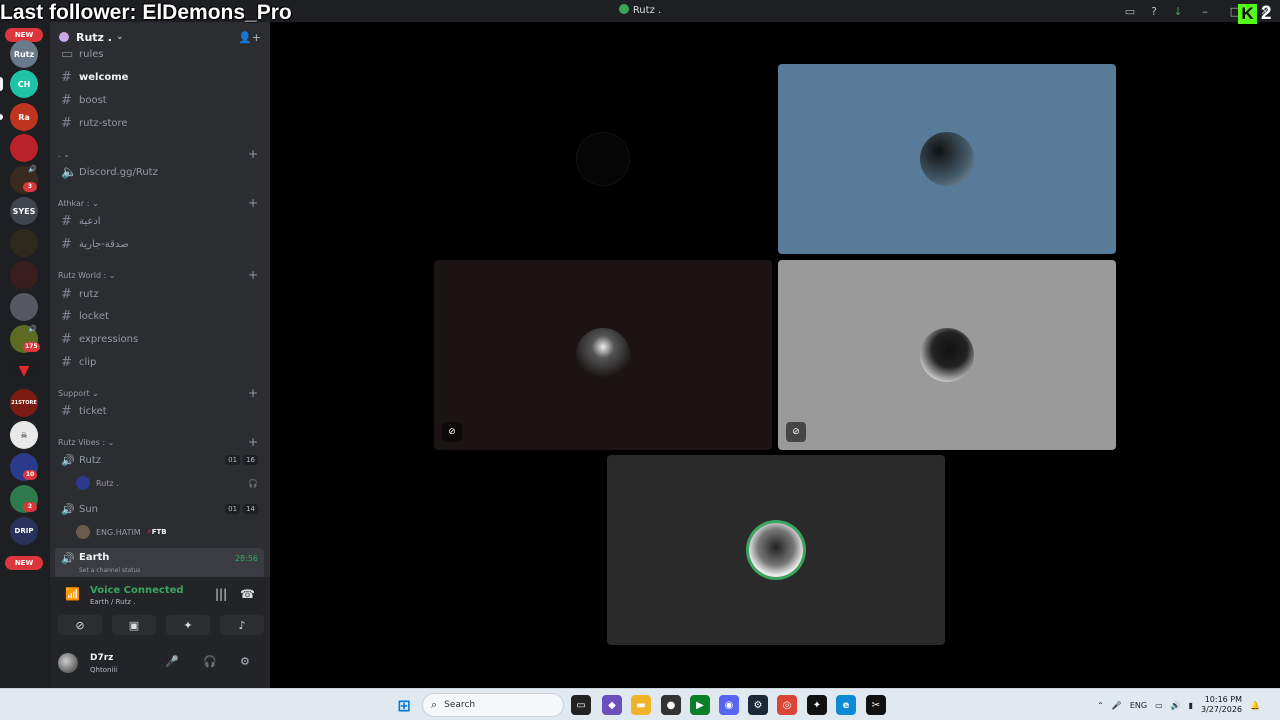 This screenshot has height=720, width=1280. What do you see at coordinates (24, 243) in the screenshot?
I see `server-gold` at bounding box center [24, 243].